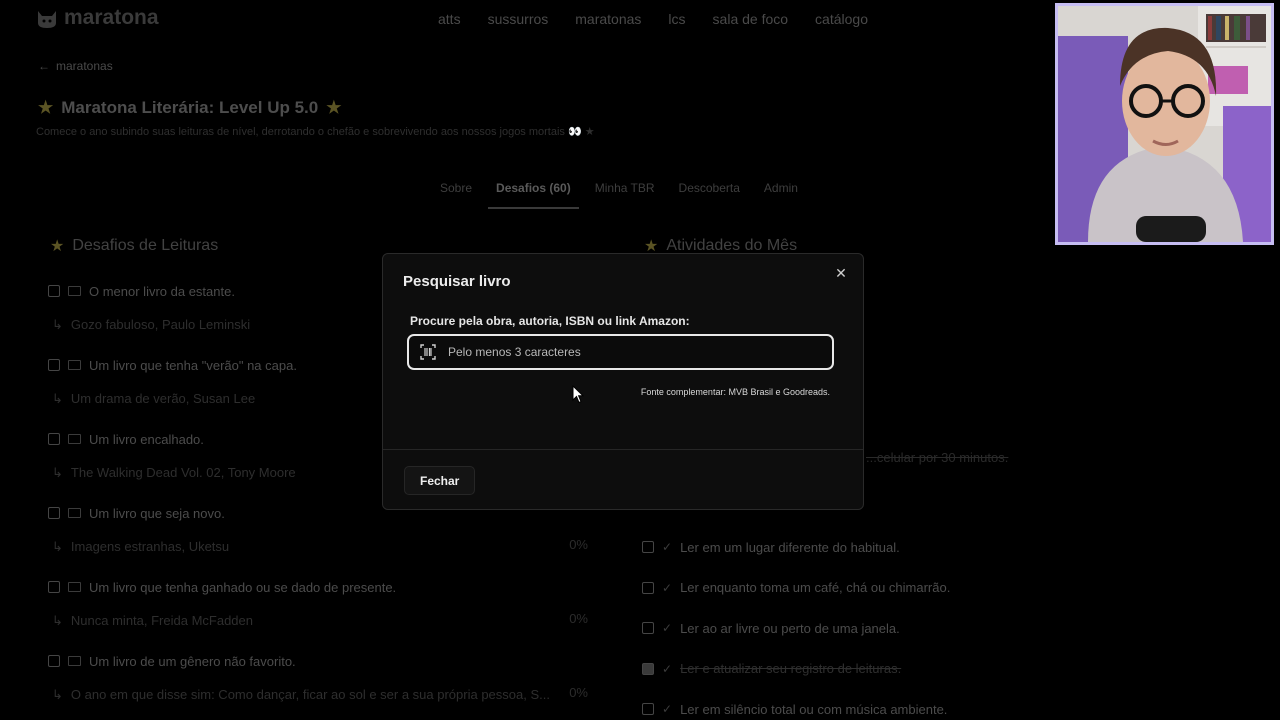 Image resolution: width=1280 pixels, height=720 pixels. What do you see at coordinates (47, 19) in the screenshot?
I see `cat-logo-icon` at bounding box center [47, 19].